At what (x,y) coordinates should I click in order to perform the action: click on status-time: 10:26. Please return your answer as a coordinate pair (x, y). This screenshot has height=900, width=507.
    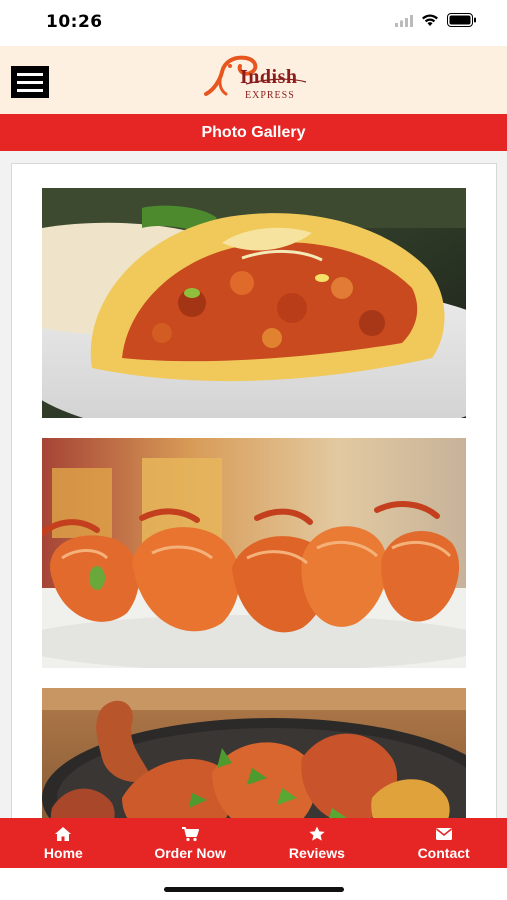
    Looking at the image, I should click on (74, 22).